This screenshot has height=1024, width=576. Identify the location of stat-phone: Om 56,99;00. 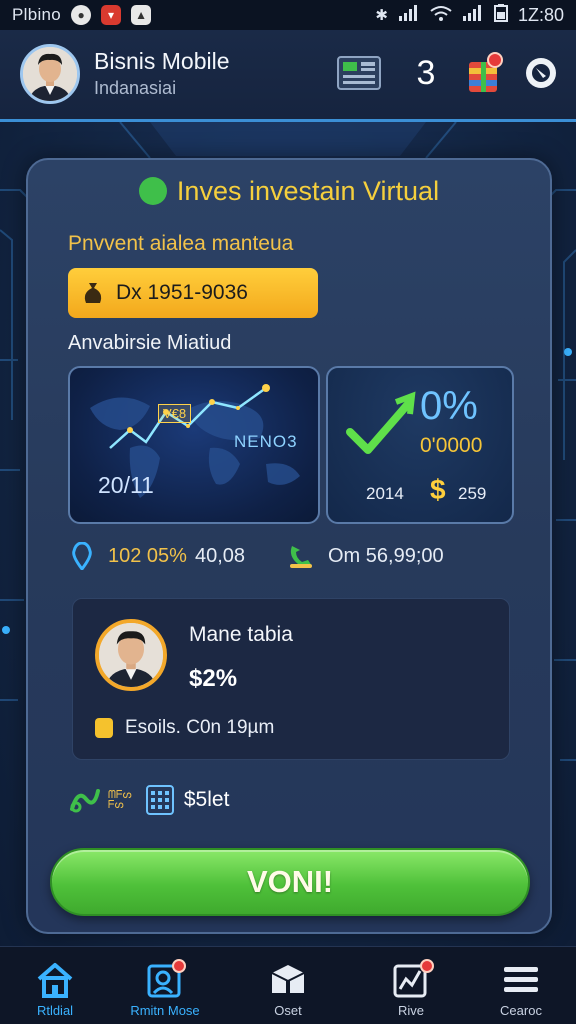
(365, 556).